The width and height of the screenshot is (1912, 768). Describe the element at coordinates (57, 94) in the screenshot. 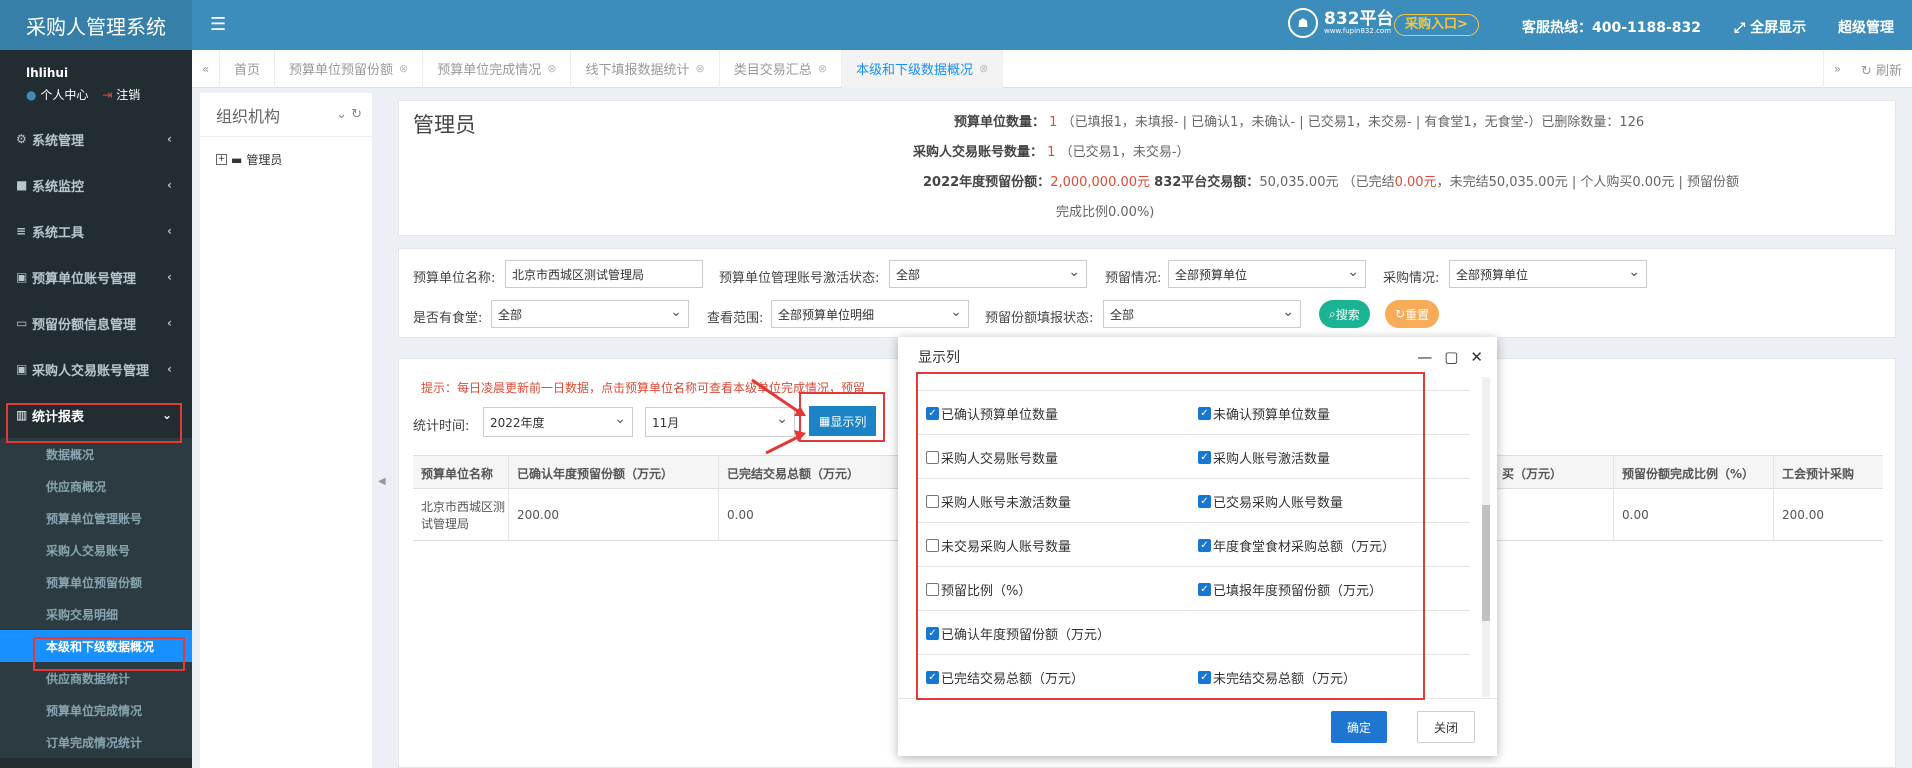

I see `personal-center-link: ● 个人中心` at that location.